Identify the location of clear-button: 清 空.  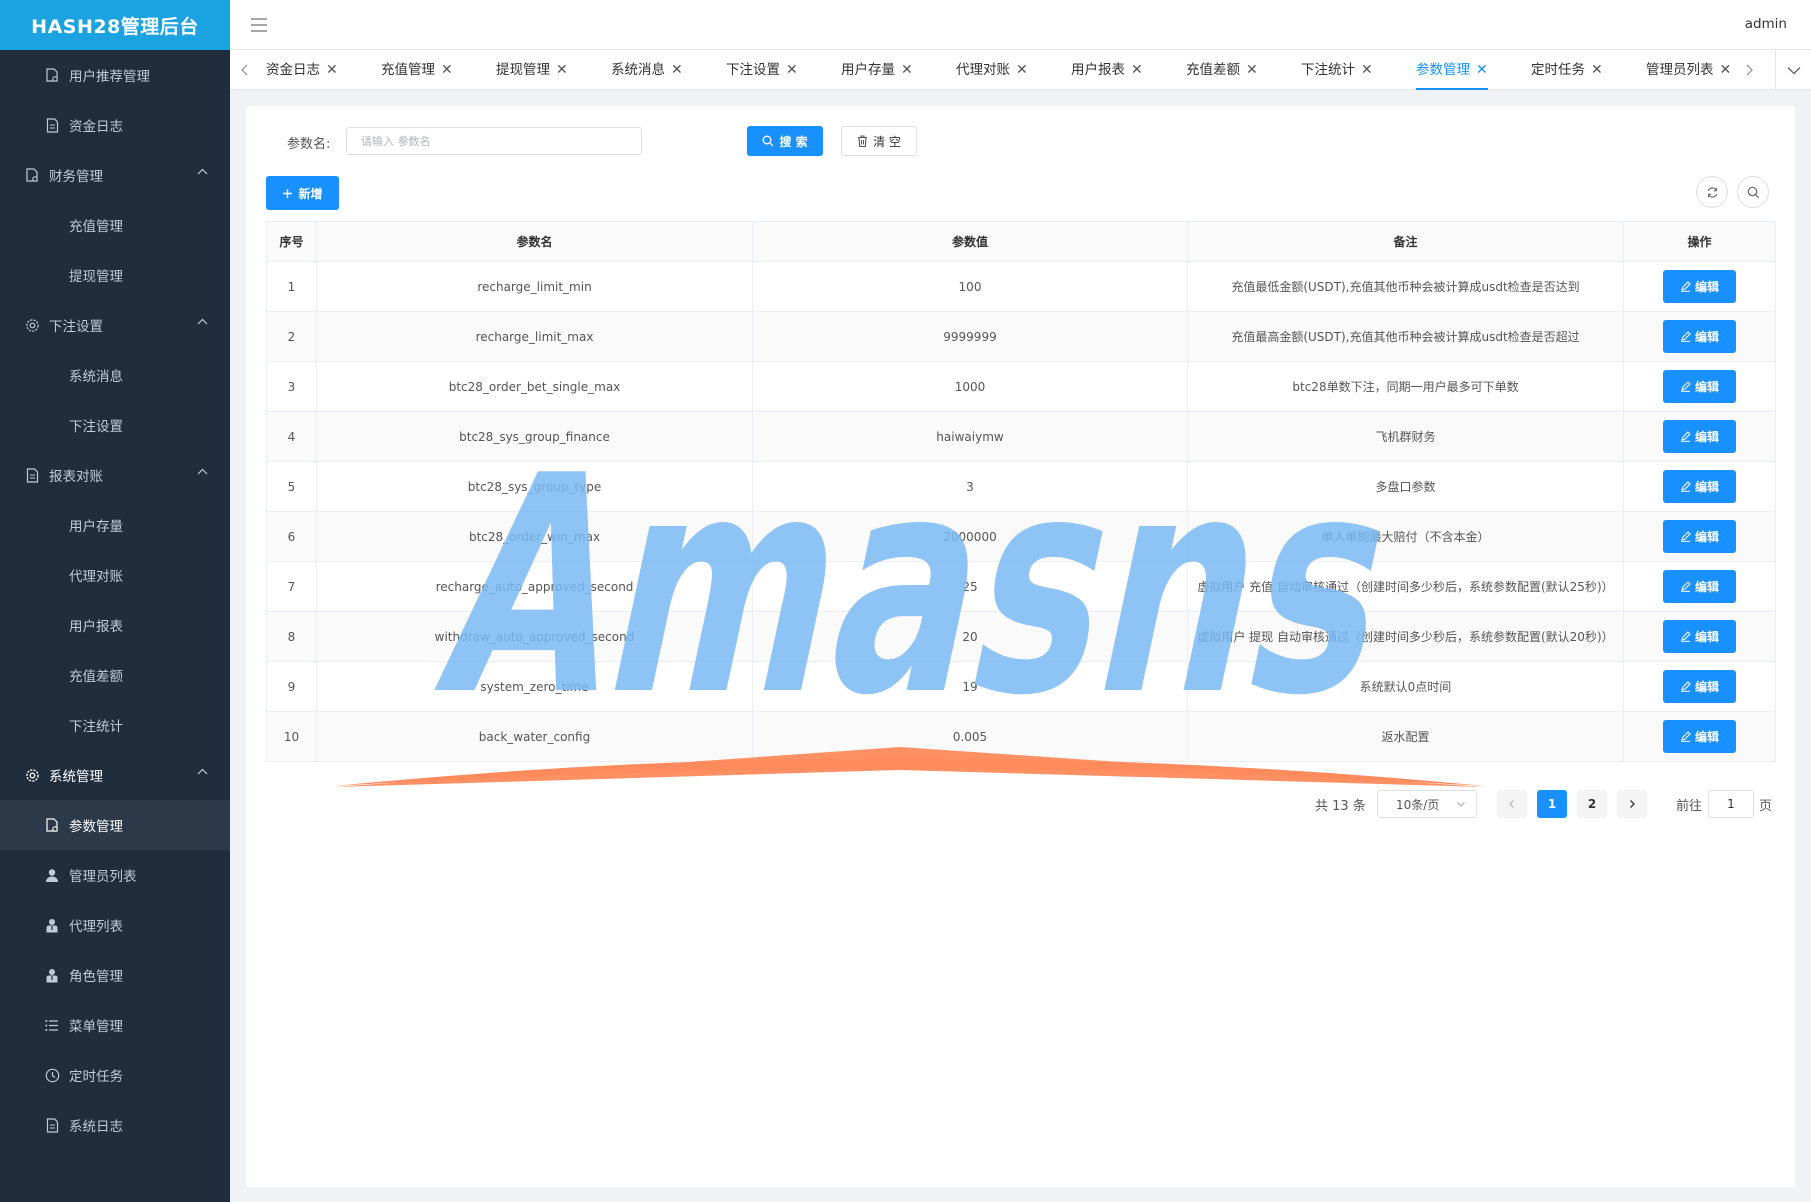
(879, 141).